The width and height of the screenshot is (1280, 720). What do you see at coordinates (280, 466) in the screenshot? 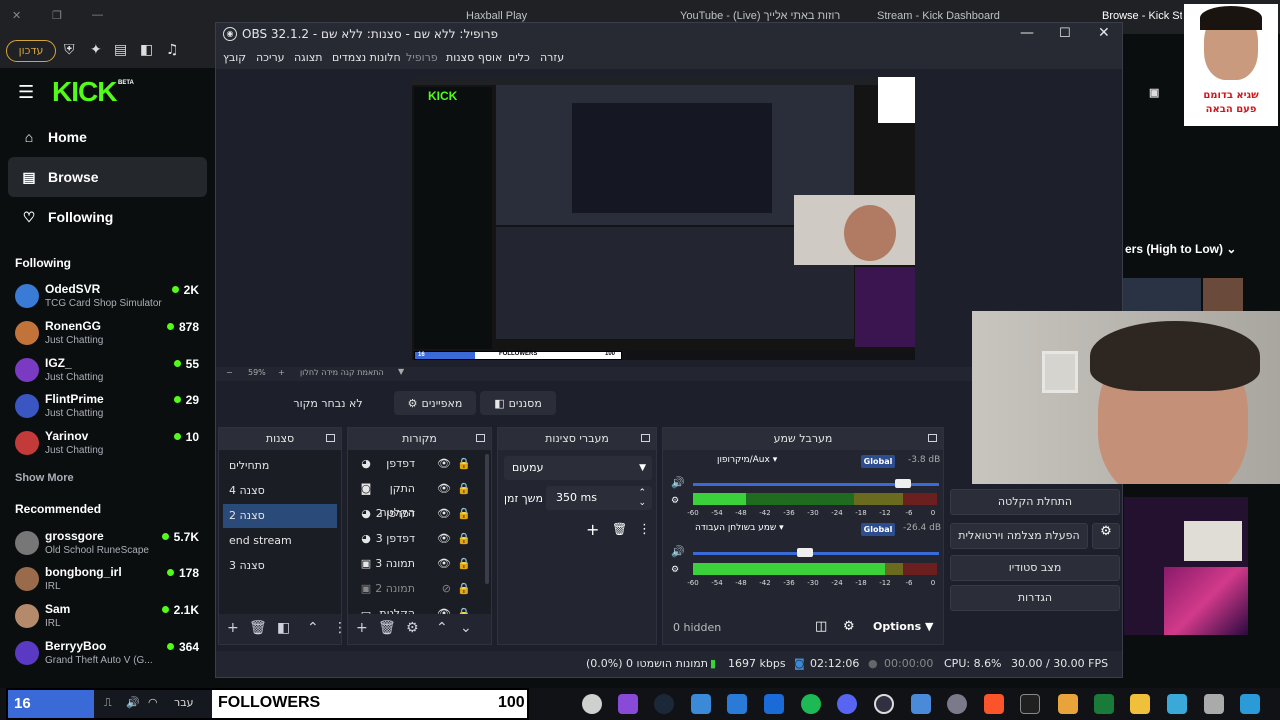
I see `scene-item: מתחילים` at bounding box center [280, 466].